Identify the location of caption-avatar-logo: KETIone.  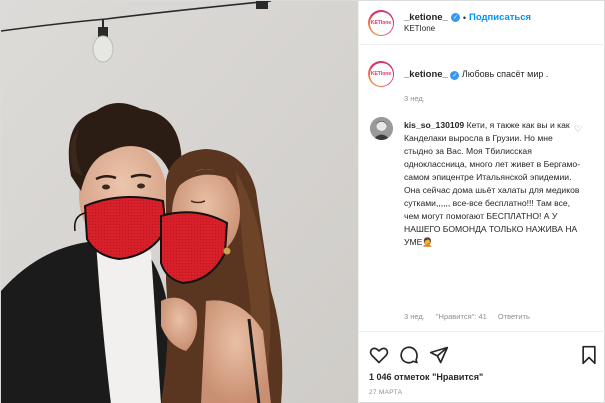
(381, 74).